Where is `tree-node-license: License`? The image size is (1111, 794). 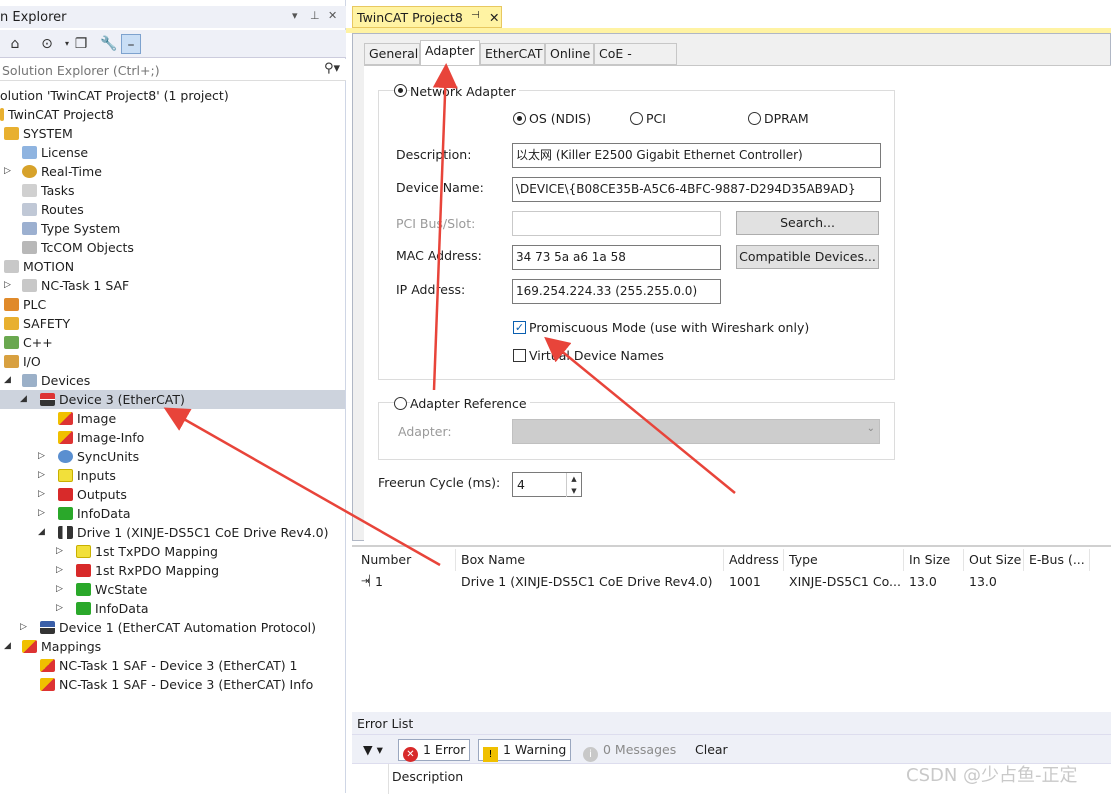 tree-node-license: License is located at coordinates (55, 152).